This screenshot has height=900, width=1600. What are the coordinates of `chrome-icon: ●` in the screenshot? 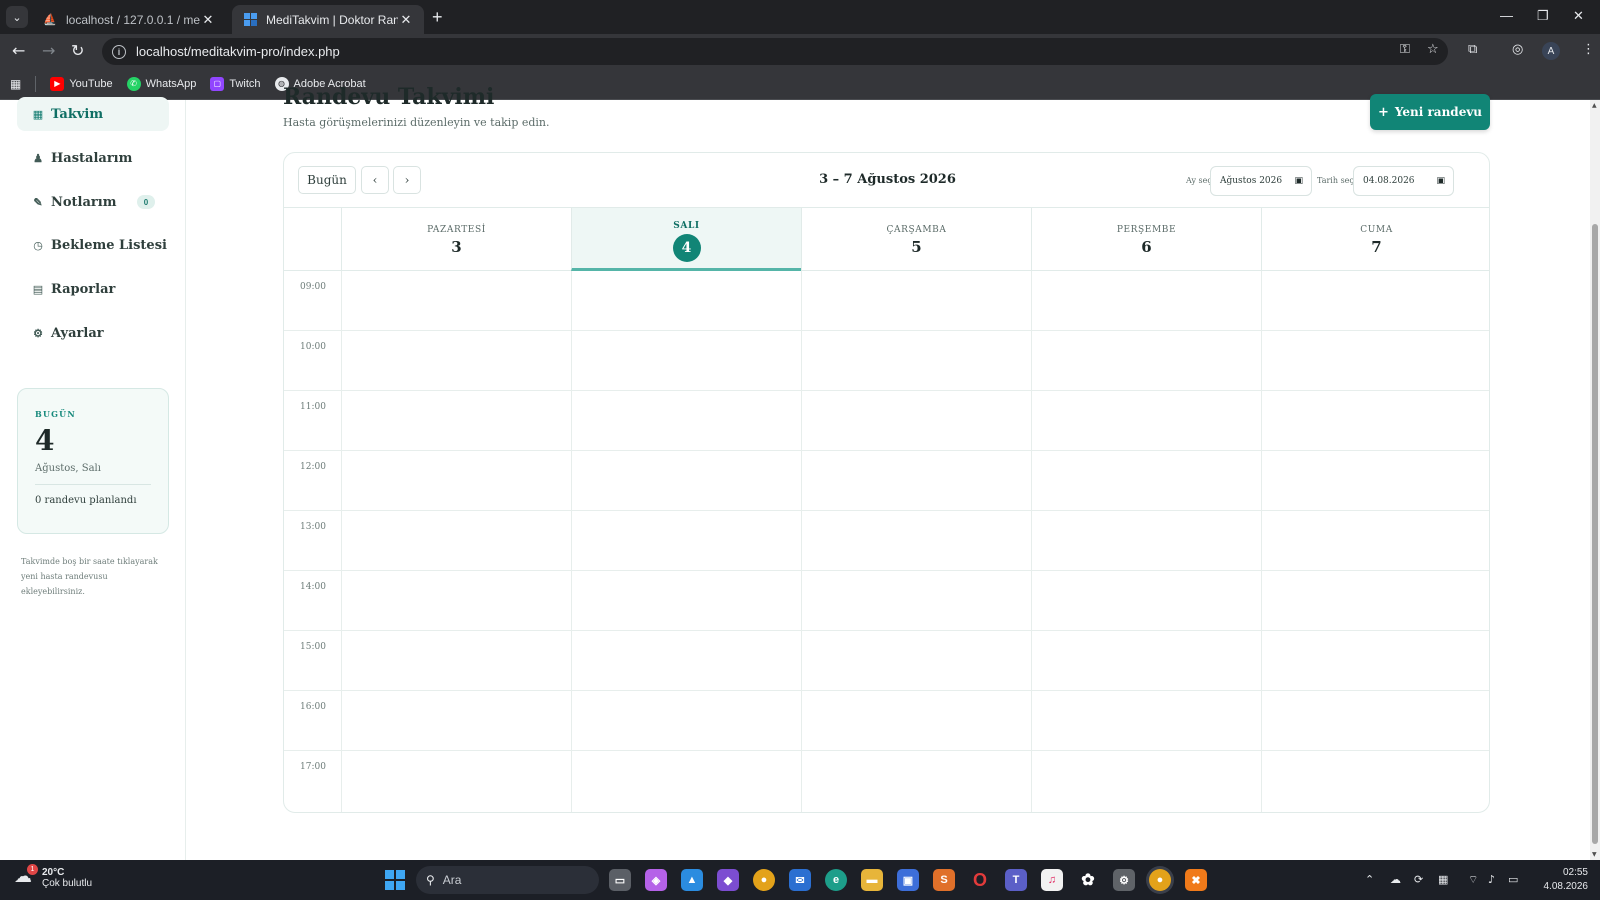 It's located at (764, 880).